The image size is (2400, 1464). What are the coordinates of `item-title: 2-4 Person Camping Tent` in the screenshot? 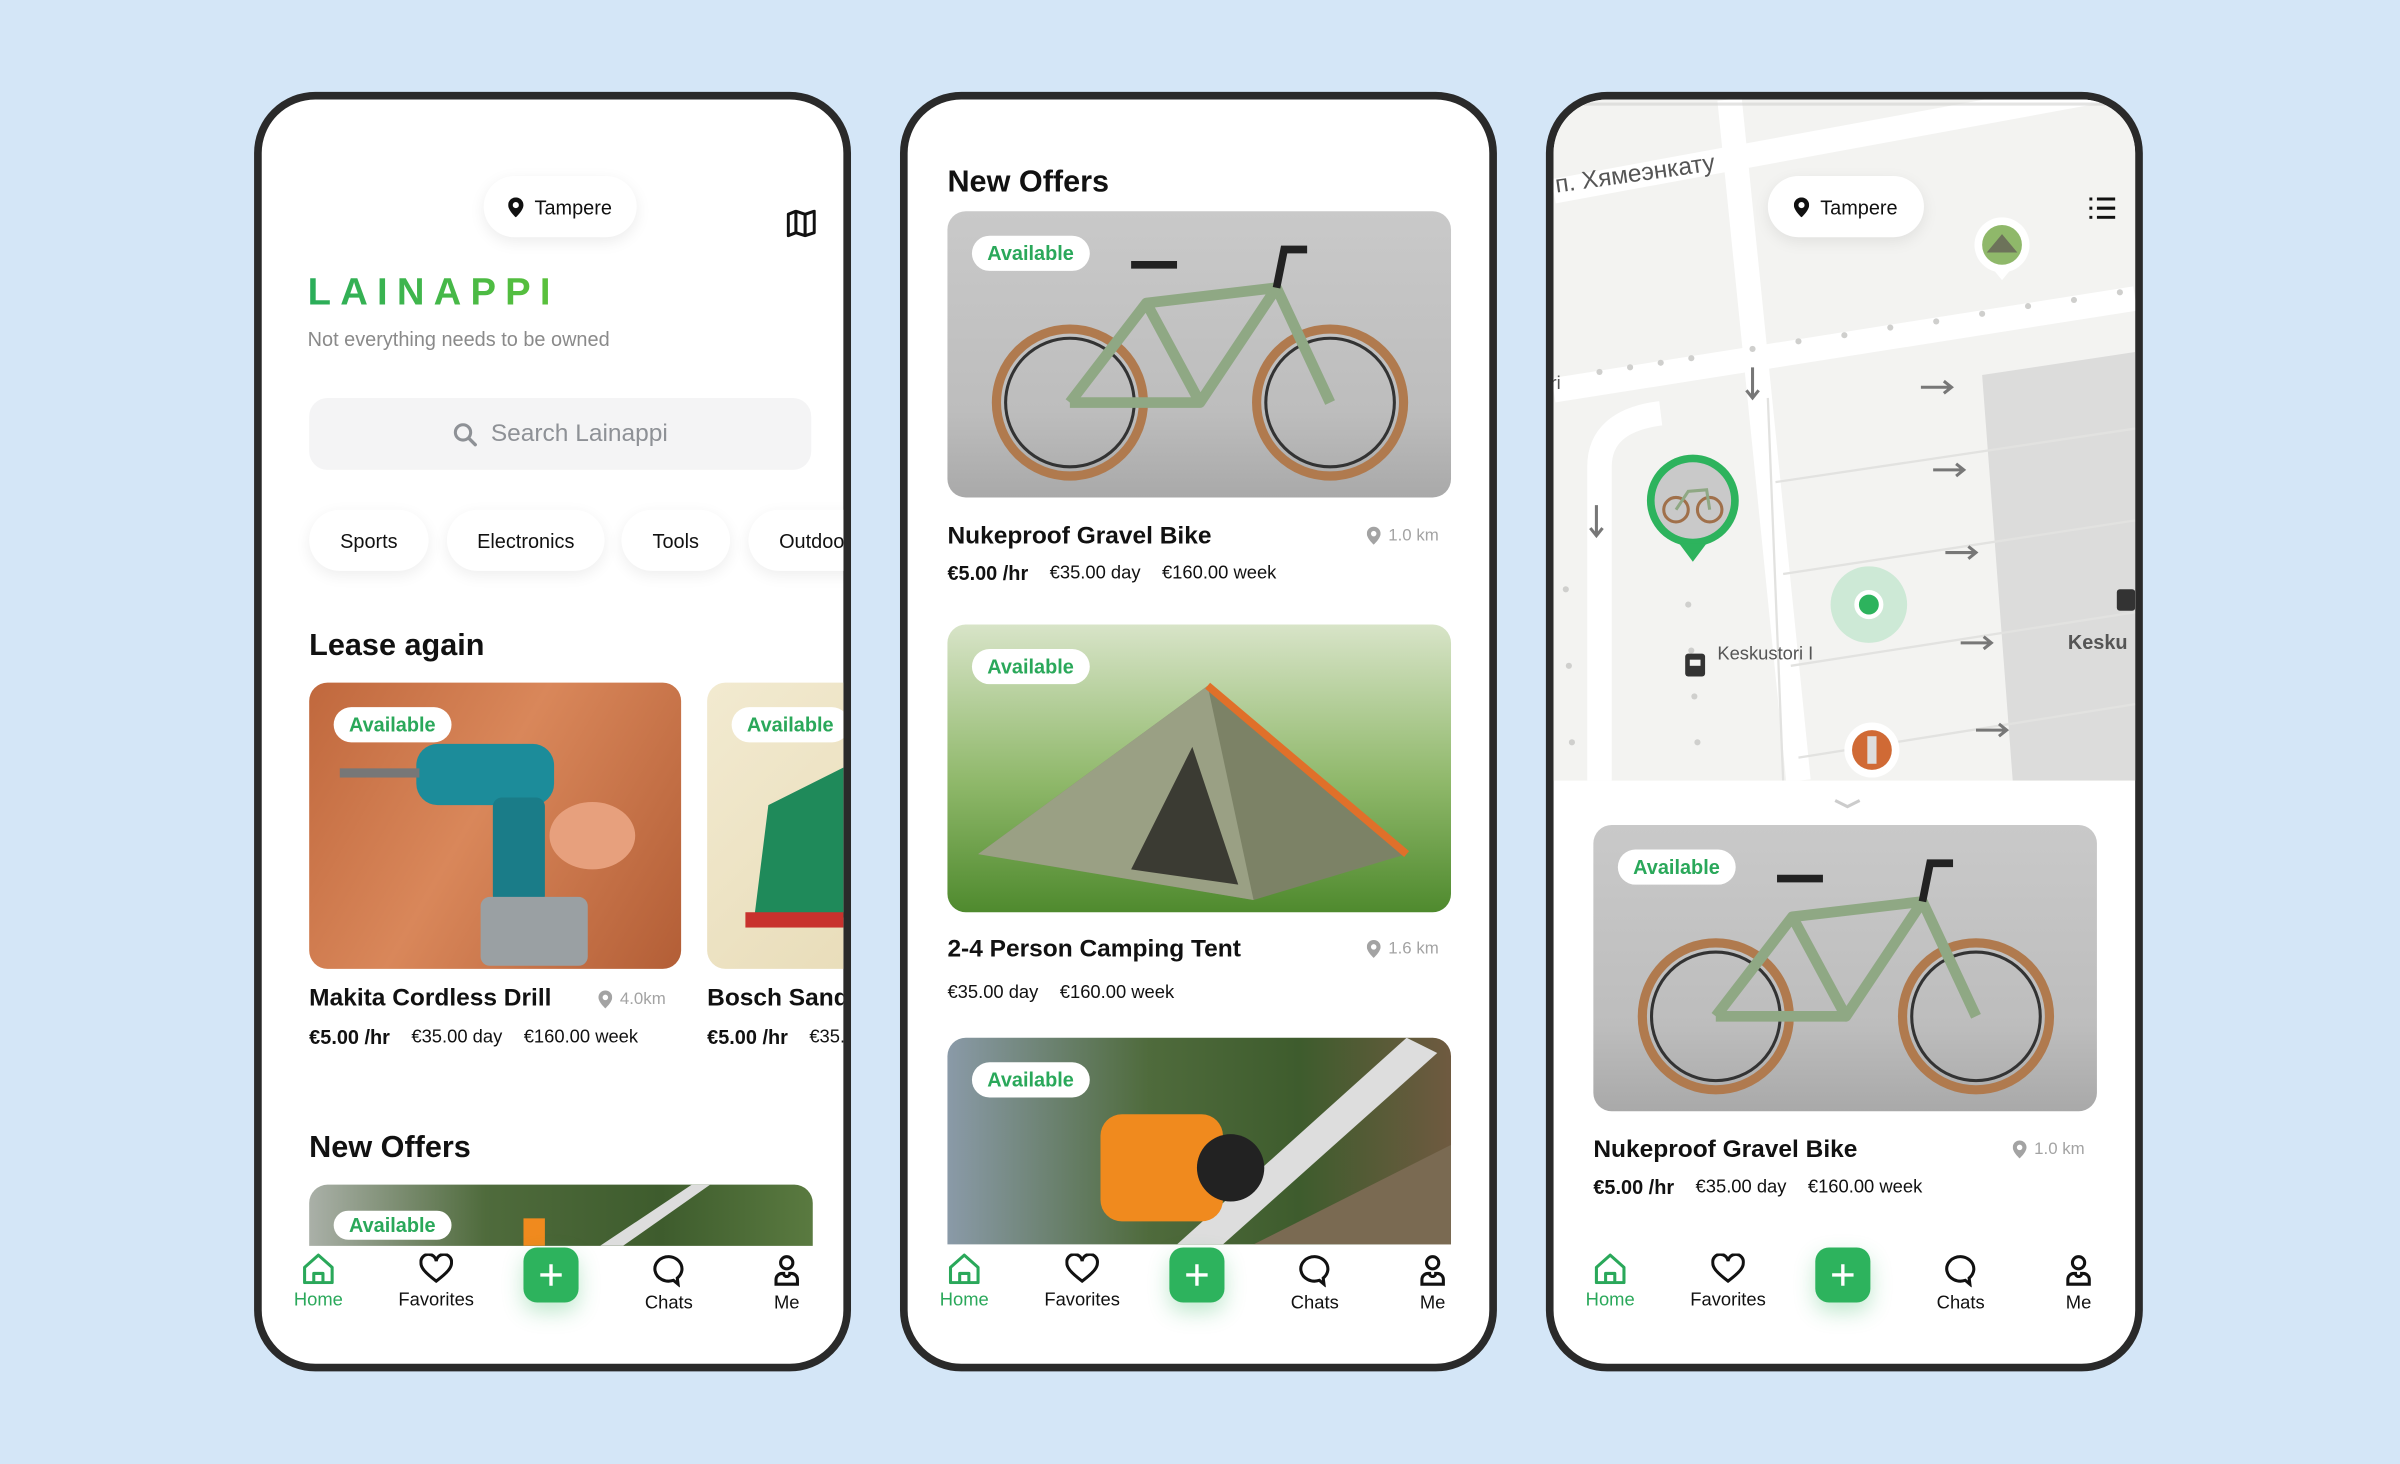 It's located at (1093, 951).